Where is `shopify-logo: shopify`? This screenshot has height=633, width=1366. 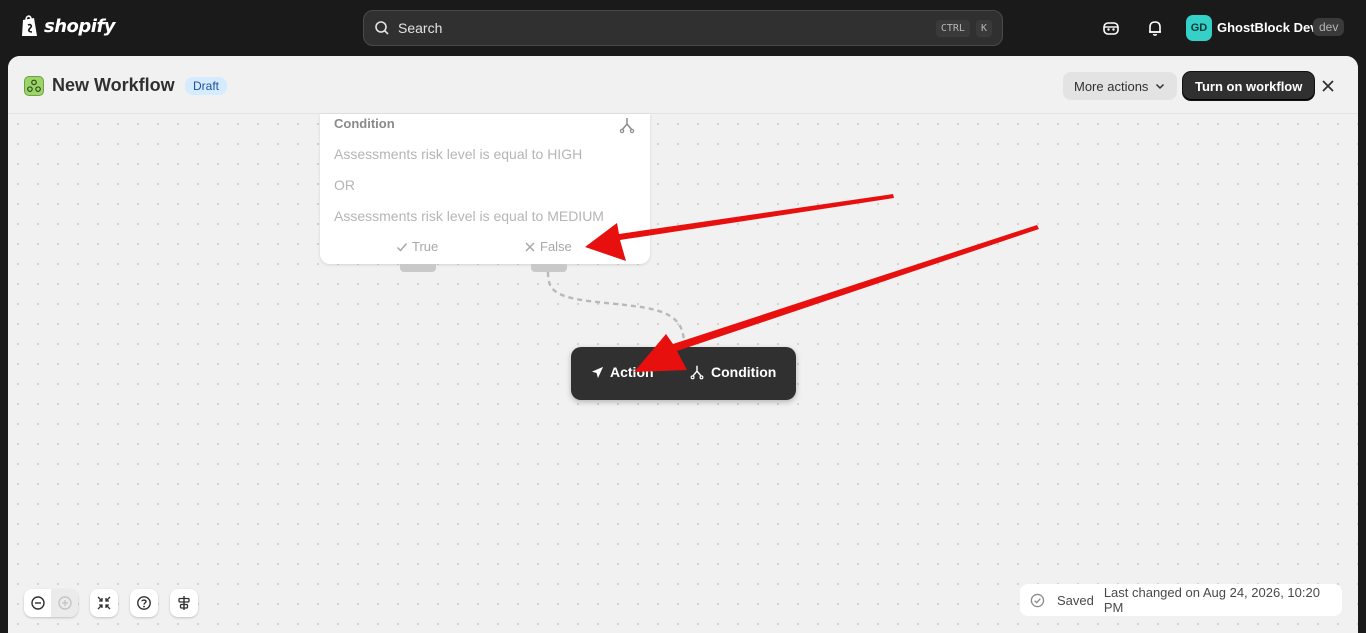 shopify-logo: shopify is located at coordinates (68, 26).